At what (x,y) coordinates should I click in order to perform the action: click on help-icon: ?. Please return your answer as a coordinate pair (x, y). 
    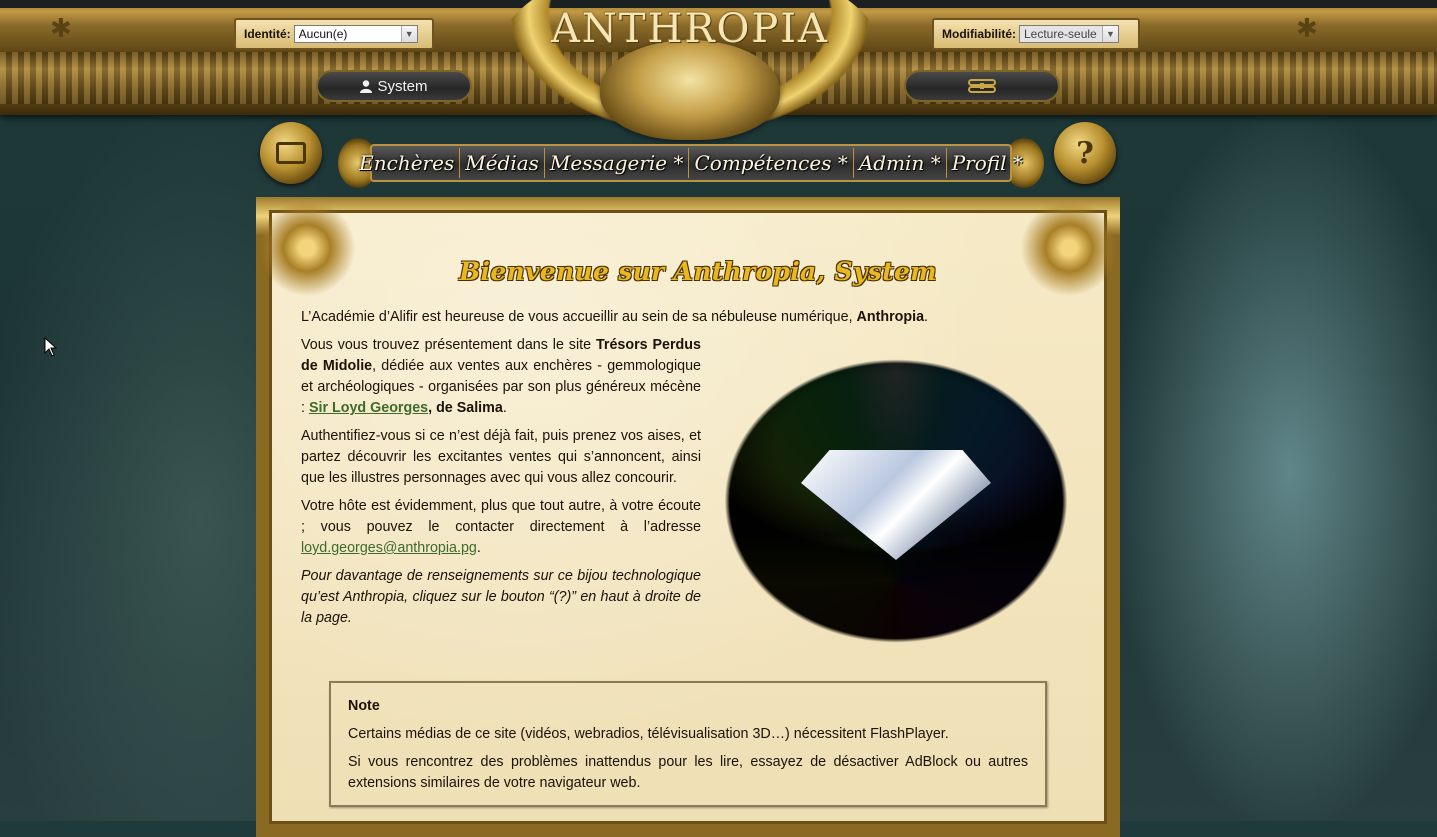
    Looking at the image, I should click on (1085, 153).